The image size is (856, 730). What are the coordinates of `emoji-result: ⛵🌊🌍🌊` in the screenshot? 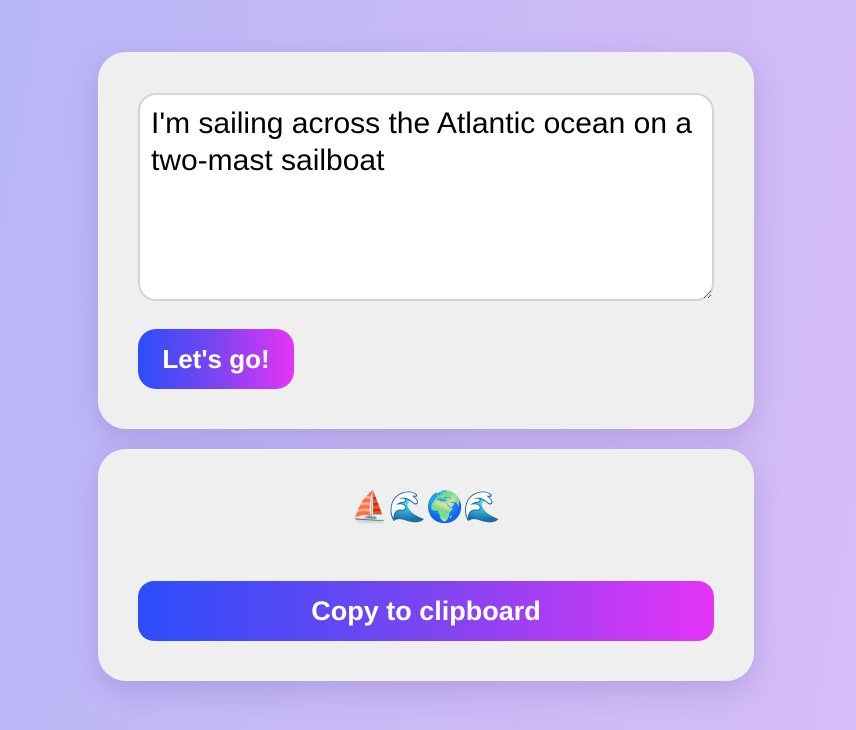 It's located at (426, 507).